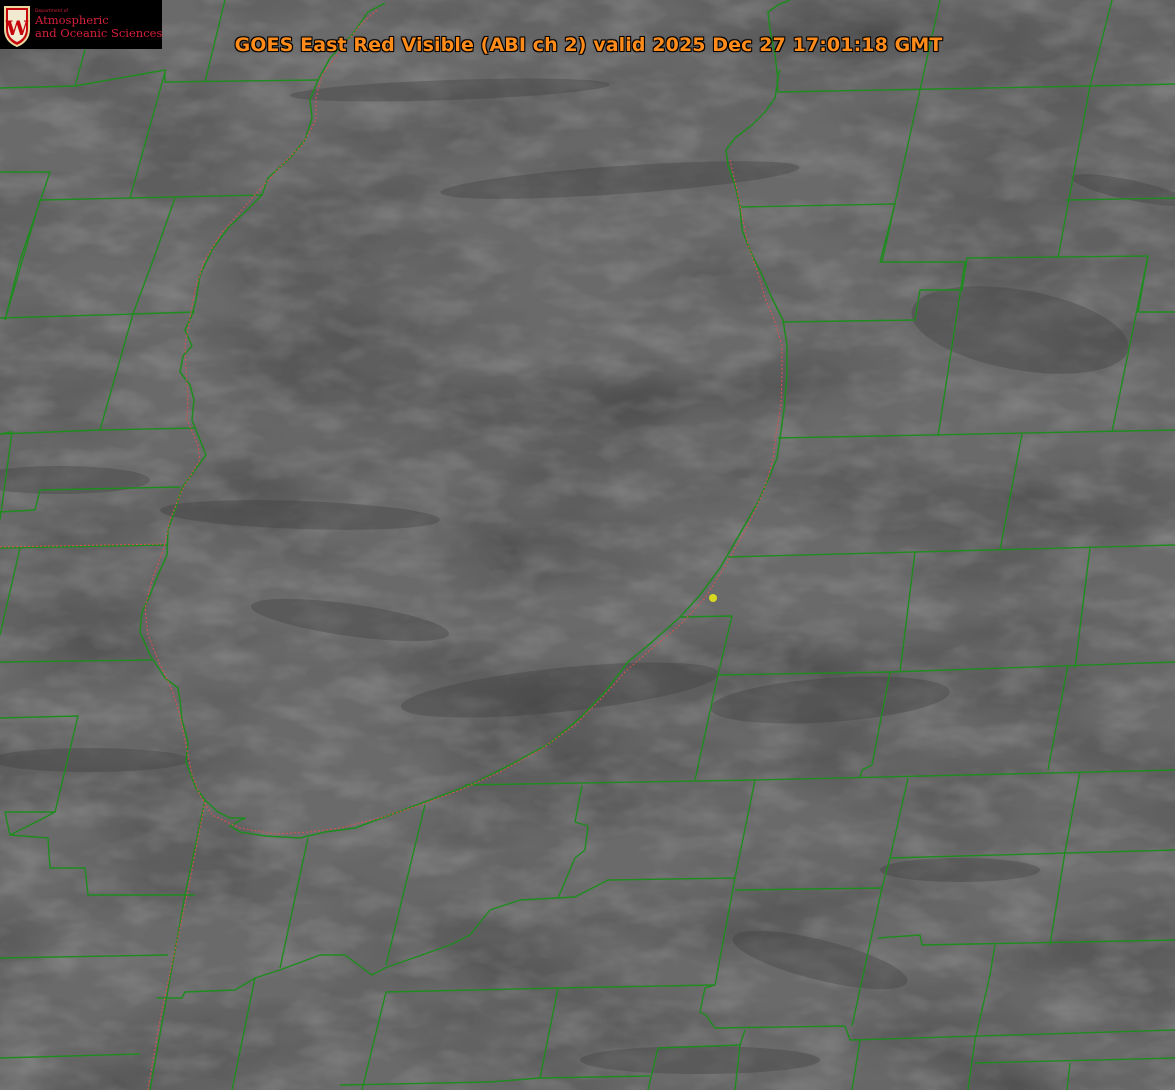 The image size is (1175, 1090). What do you see at coordinates (72, 20) in the screenshot?
I see `logo-line-1: Atmospheric` at bounding box center [72, 20].